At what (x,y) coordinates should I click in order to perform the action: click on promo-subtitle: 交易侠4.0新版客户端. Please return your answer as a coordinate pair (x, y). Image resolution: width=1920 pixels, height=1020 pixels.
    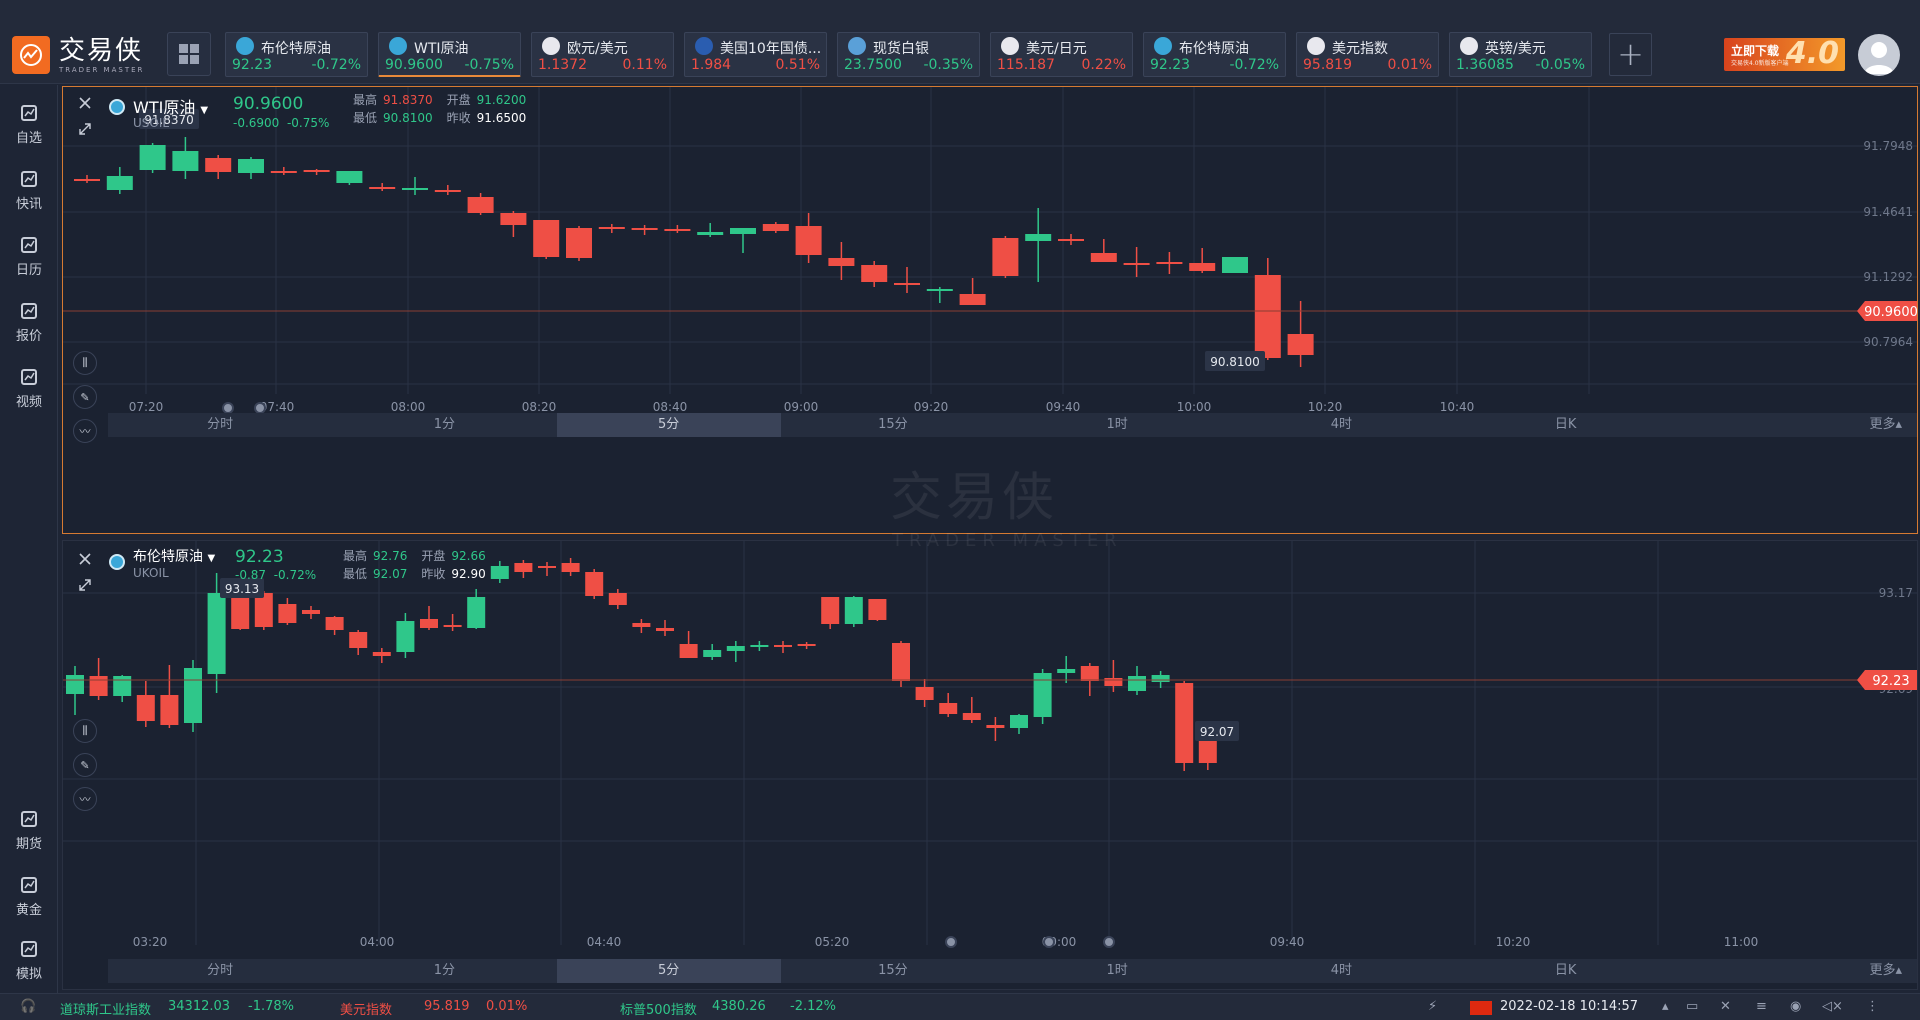
    Looking at the image, I should click on (1760, 63).